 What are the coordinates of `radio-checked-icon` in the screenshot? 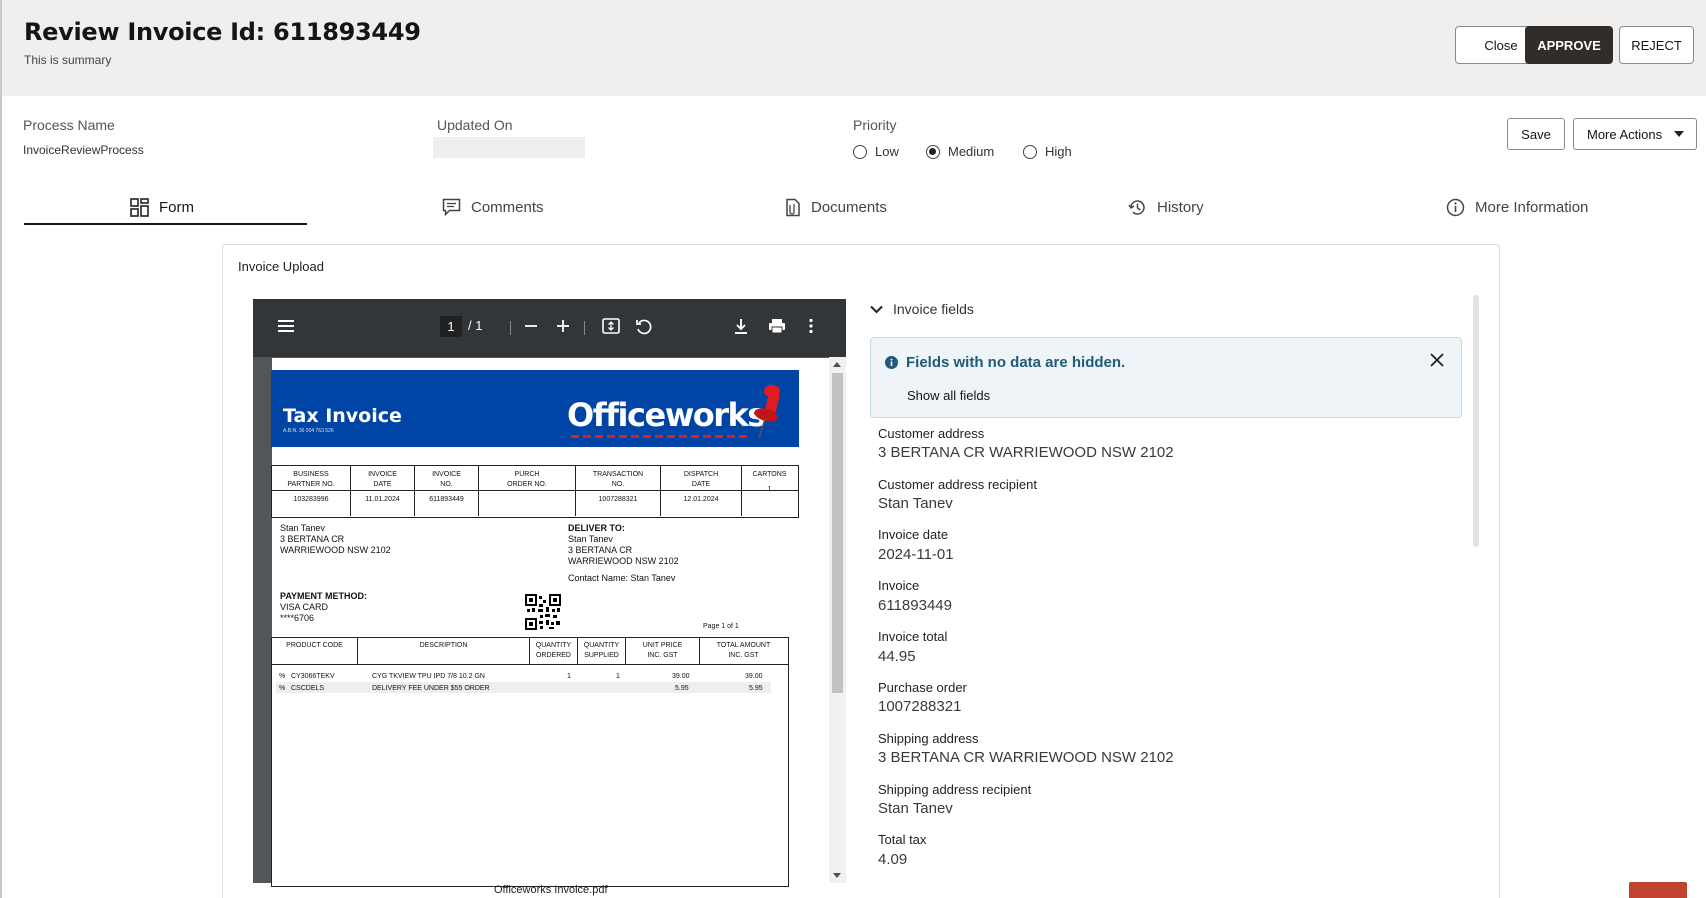 It's located at (933, 151).